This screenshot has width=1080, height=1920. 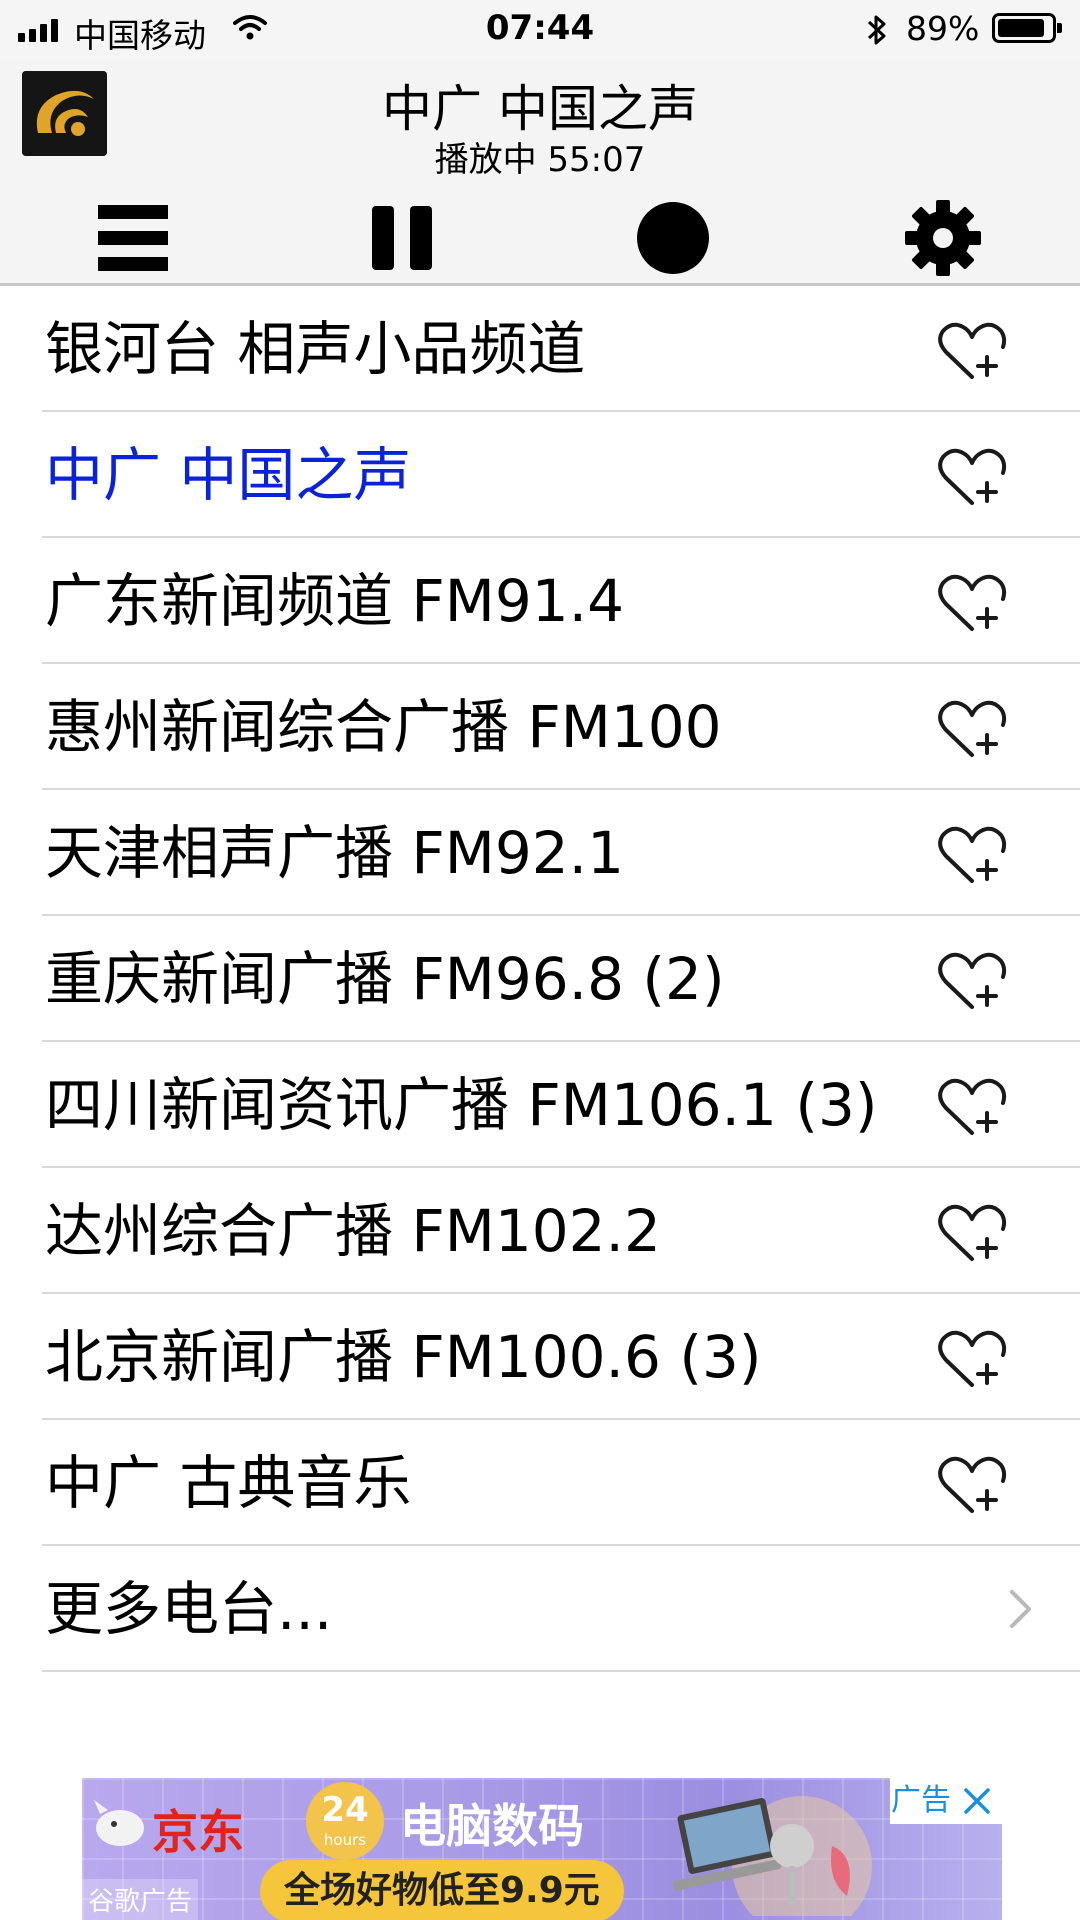 What do you see at coordinates (353, 1231) in the screenshot?
I see `station-name: 达州综合广播 FM102.2` at bounding box center [353, 1231].